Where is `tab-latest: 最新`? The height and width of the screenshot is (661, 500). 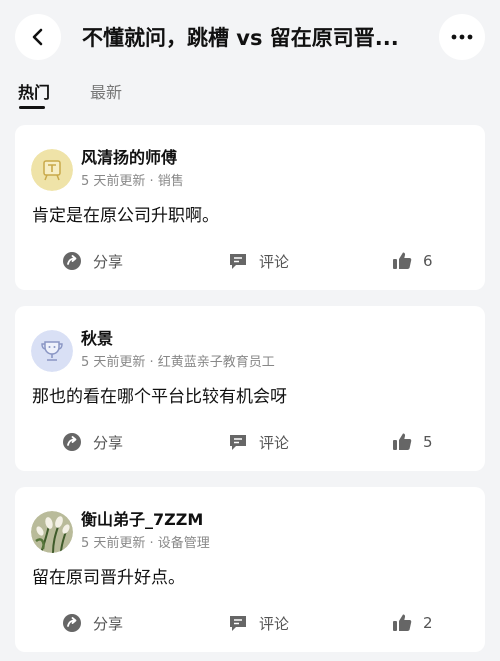
tab-latest: 最新 is located at coordinates (106, 93).